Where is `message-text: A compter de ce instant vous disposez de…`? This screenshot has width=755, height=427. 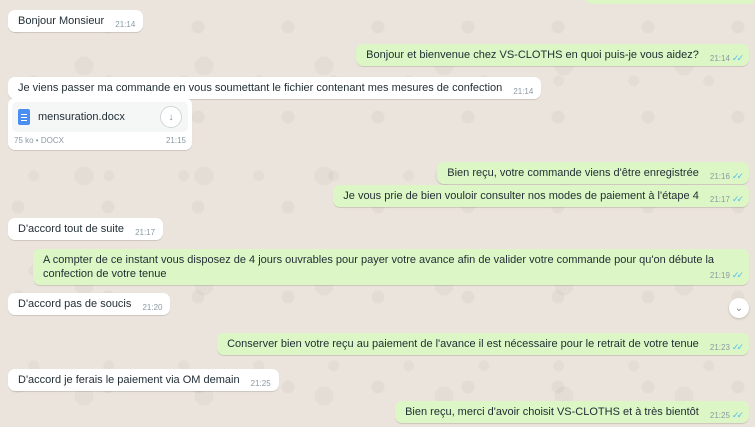 message-text: A compter de ce instant vous disposez de… is located at coordinates (379, 267).